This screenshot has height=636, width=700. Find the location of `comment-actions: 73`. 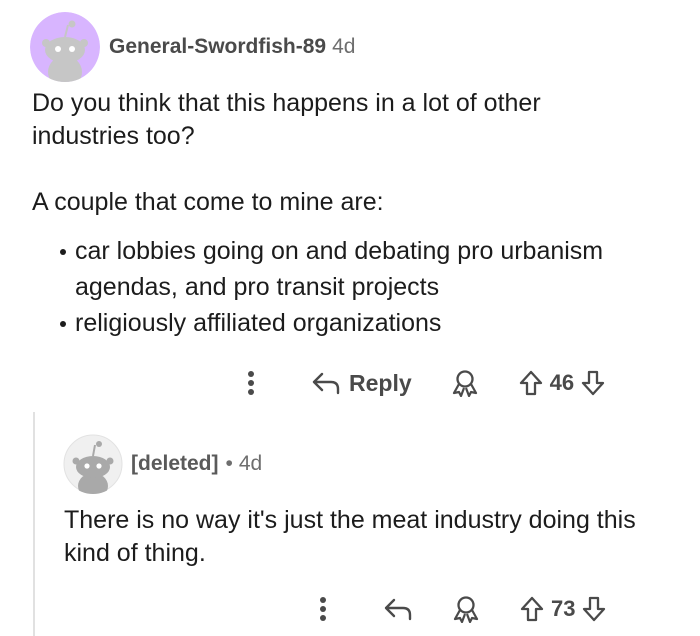

comment-actions: 73 is located at coordinates (457, 609).